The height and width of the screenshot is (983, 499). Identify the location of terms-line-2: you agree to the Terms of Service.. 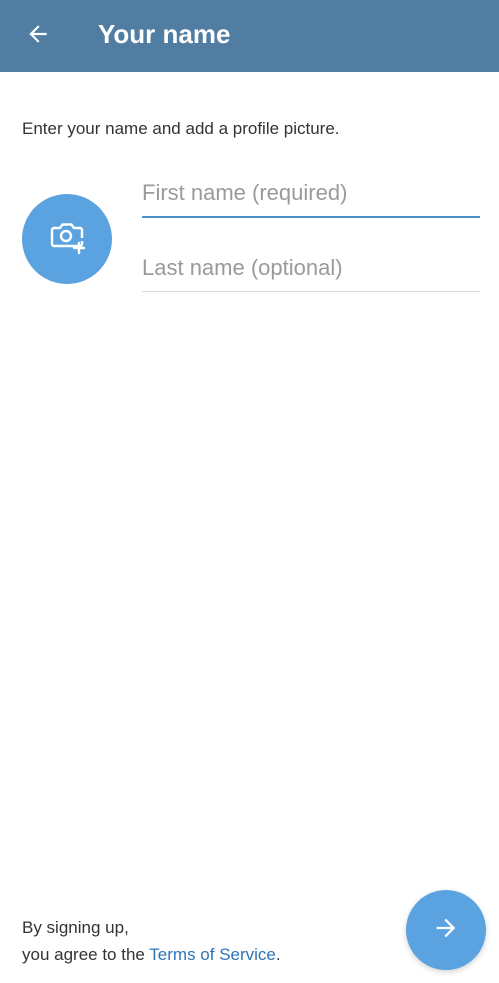
(151, 954).